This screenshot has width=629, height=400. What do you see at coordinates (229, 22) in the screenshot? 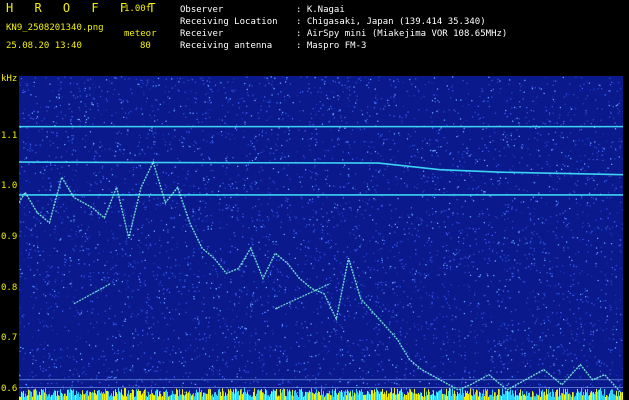
I see `location-label: Receiving Location` at bounding box center [229, 22].